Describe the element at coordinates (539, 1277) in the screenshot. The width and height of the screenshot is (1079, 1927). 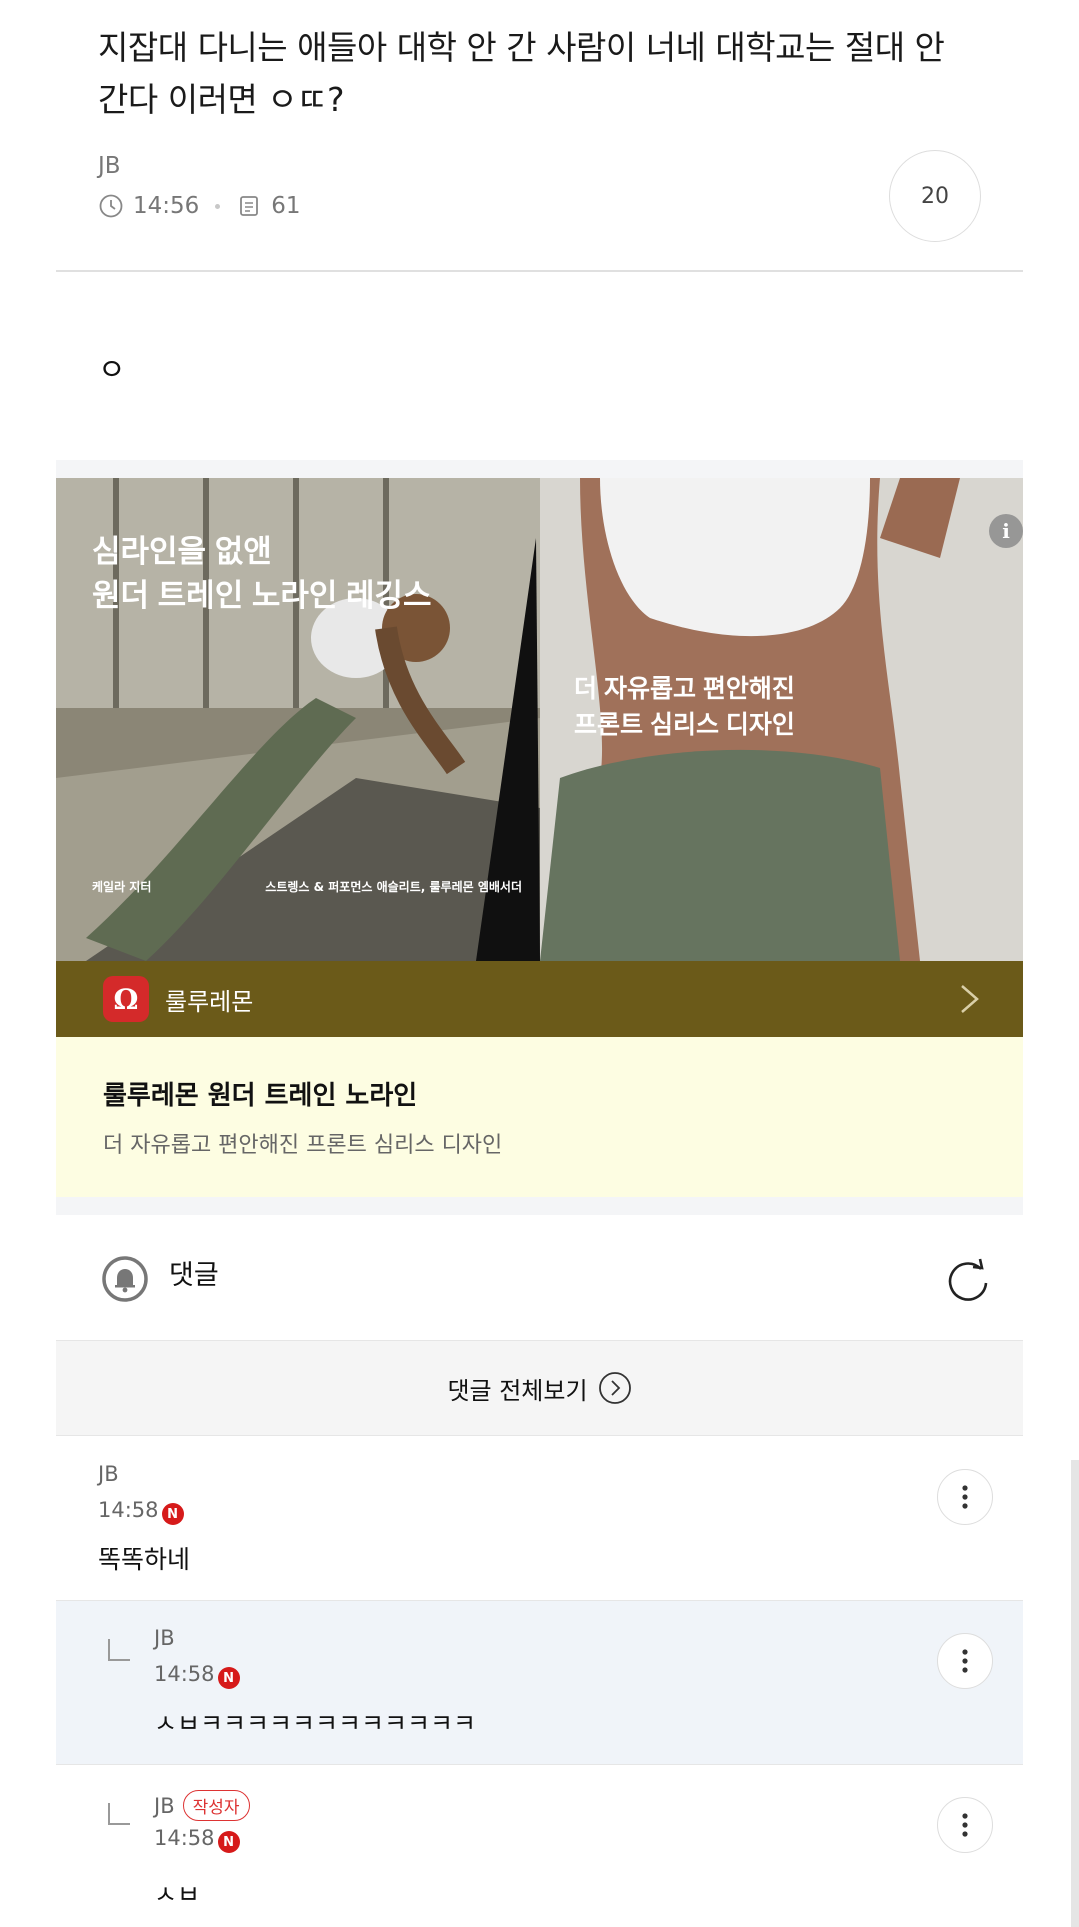
I see `comments-header: 댓글` at that location.